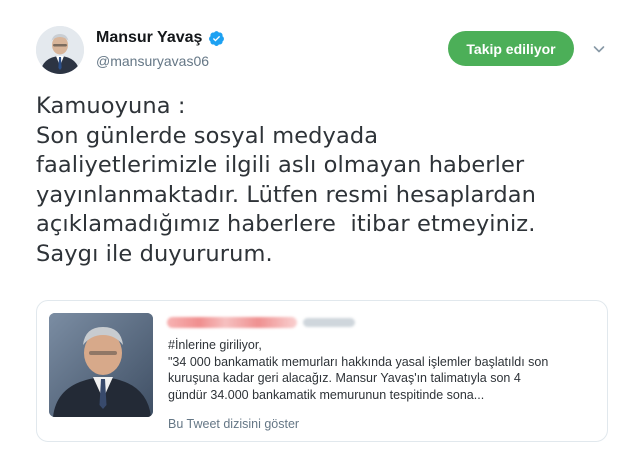 The width and height of the screenshot is (640, 451). I want to click on quoted-text-line: #İnlerine giriliyor,, so click(215, 345).